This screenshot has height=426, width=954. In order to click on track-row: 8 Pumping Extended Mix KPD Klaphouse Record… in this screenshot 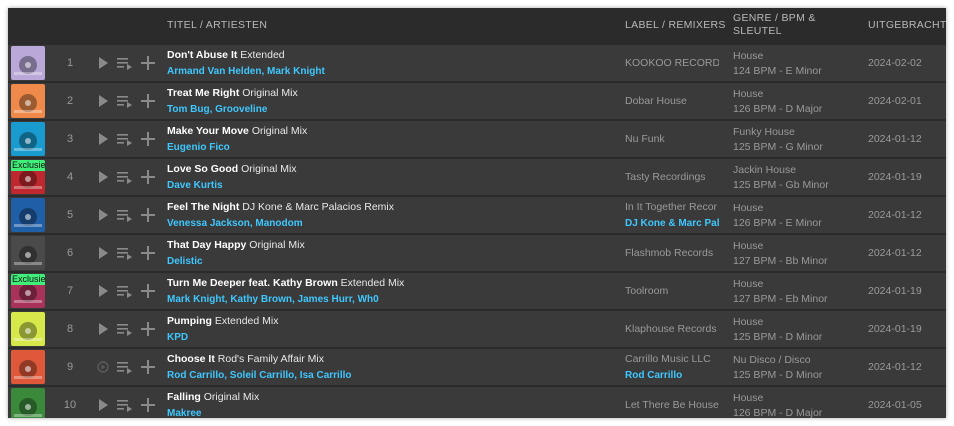, I will do `click(477, 328)`.